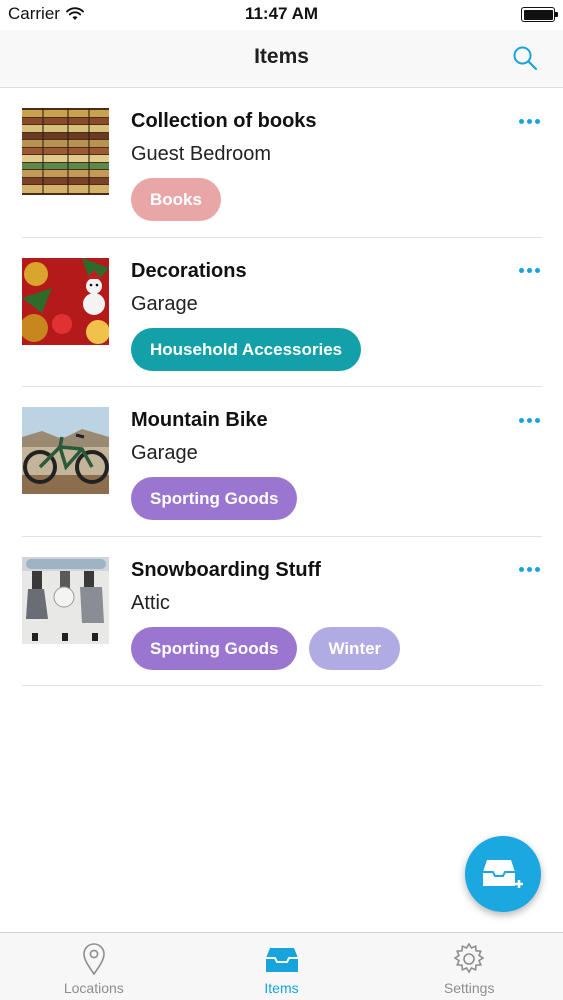 Image resolution: width=563 pixels, height=1000 pixels. I want to click on tag-list: Sporting Goods Winter, so click(266, 648).